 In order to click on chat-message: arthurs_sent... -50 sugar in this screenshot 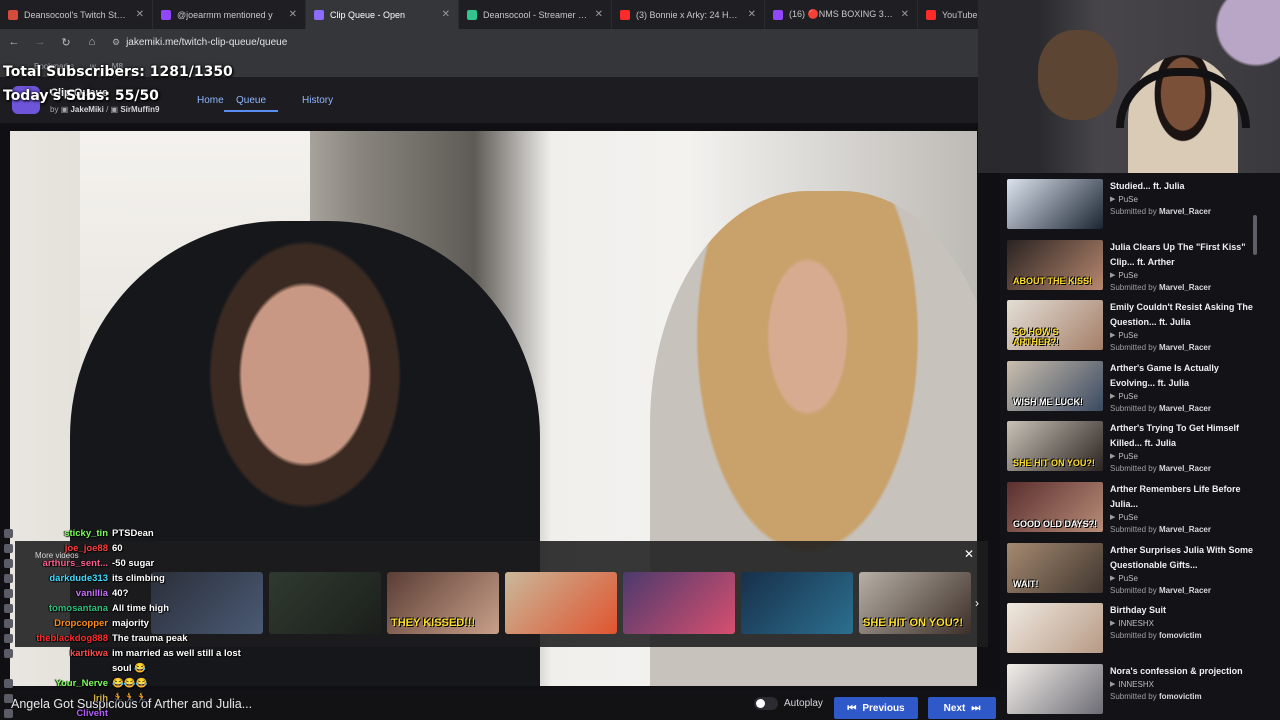, I will do `click(134, 563)`.